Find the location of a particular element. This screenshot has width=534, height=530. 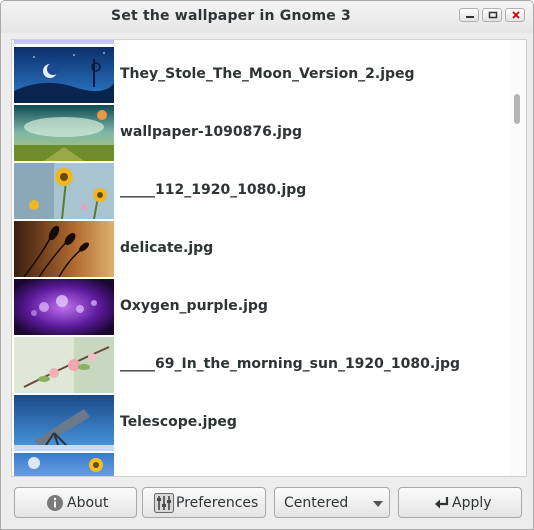

about-button: About is located at coordinates (75, 502).